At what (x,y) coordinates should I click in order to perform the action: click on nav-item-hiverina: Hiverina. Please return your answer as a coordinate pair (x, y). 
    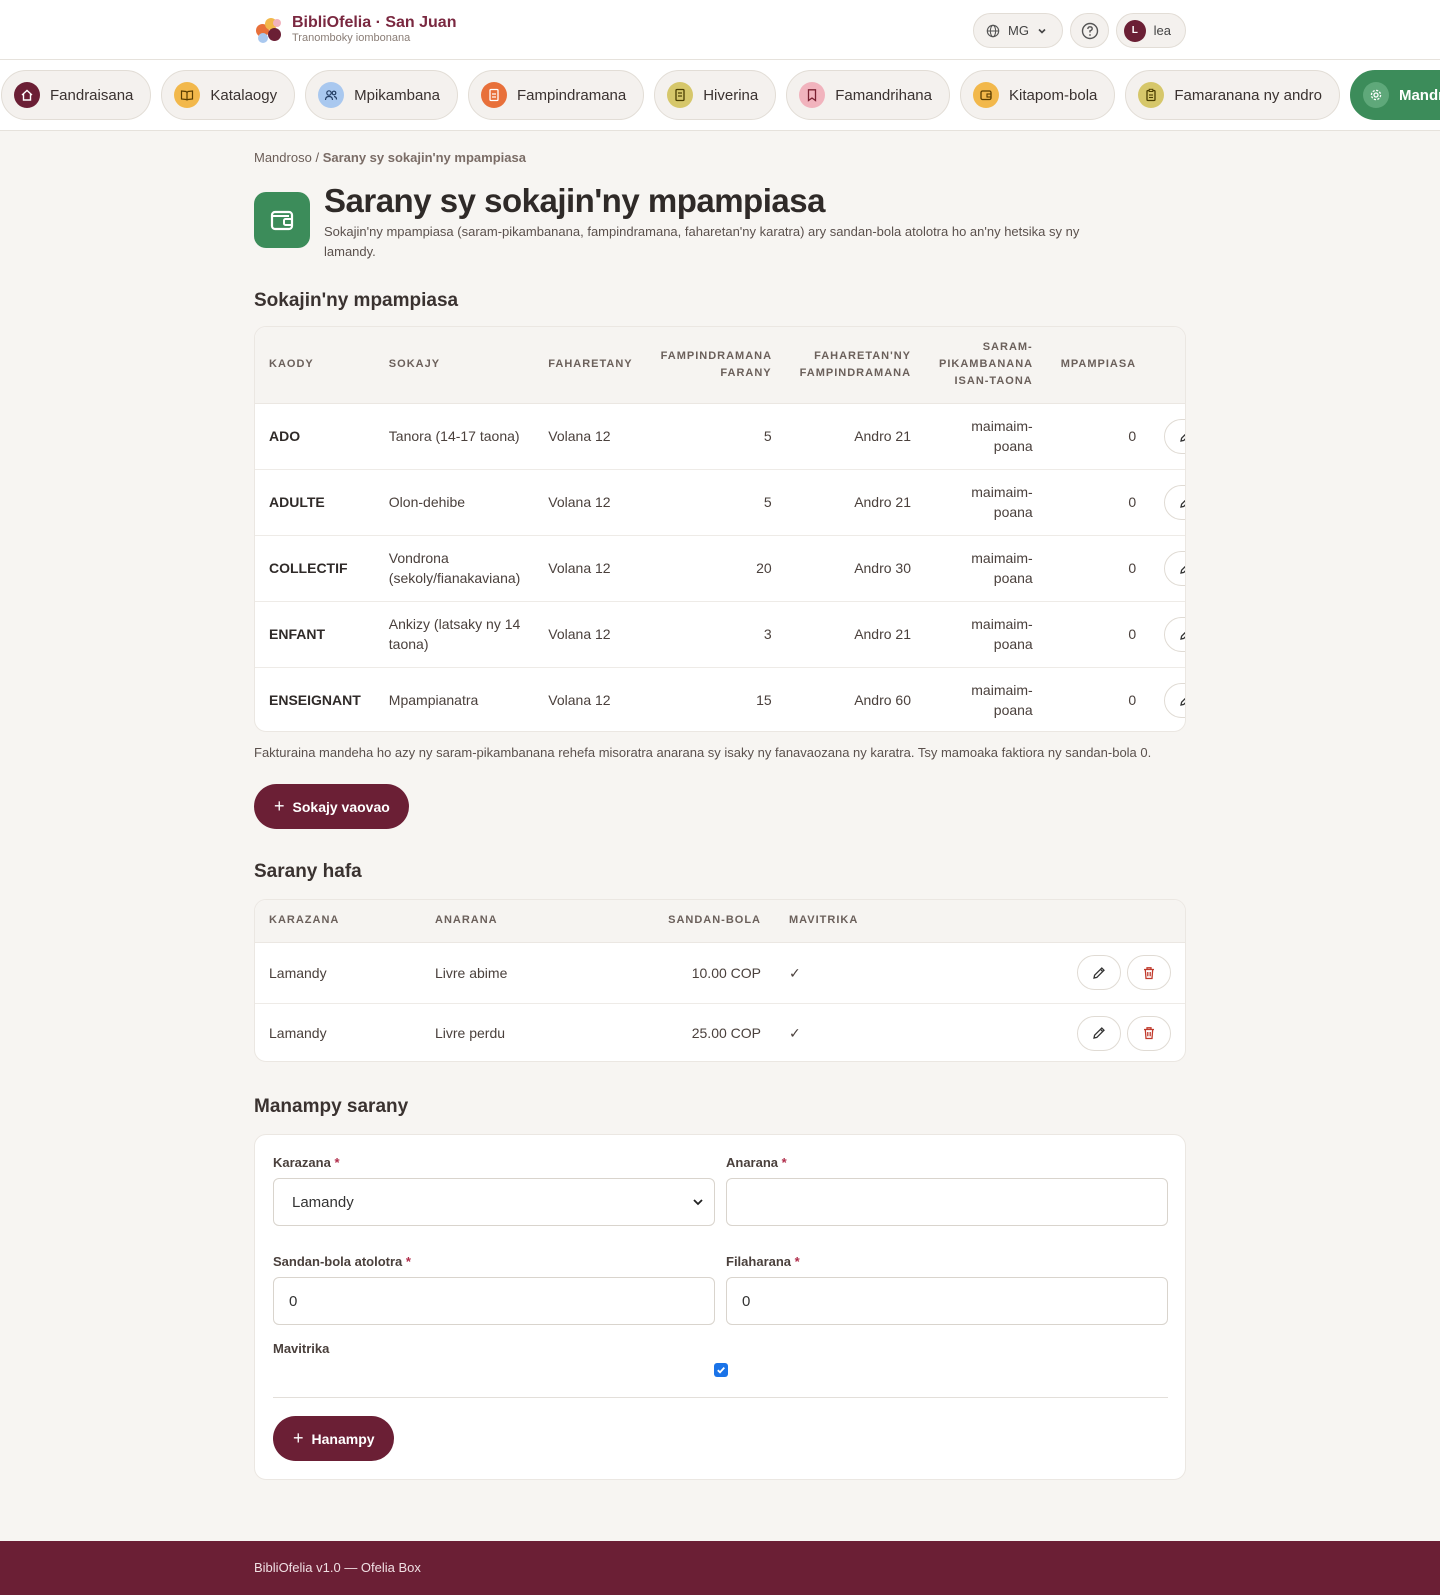
    Looking at the image, I should click on (715, 95).